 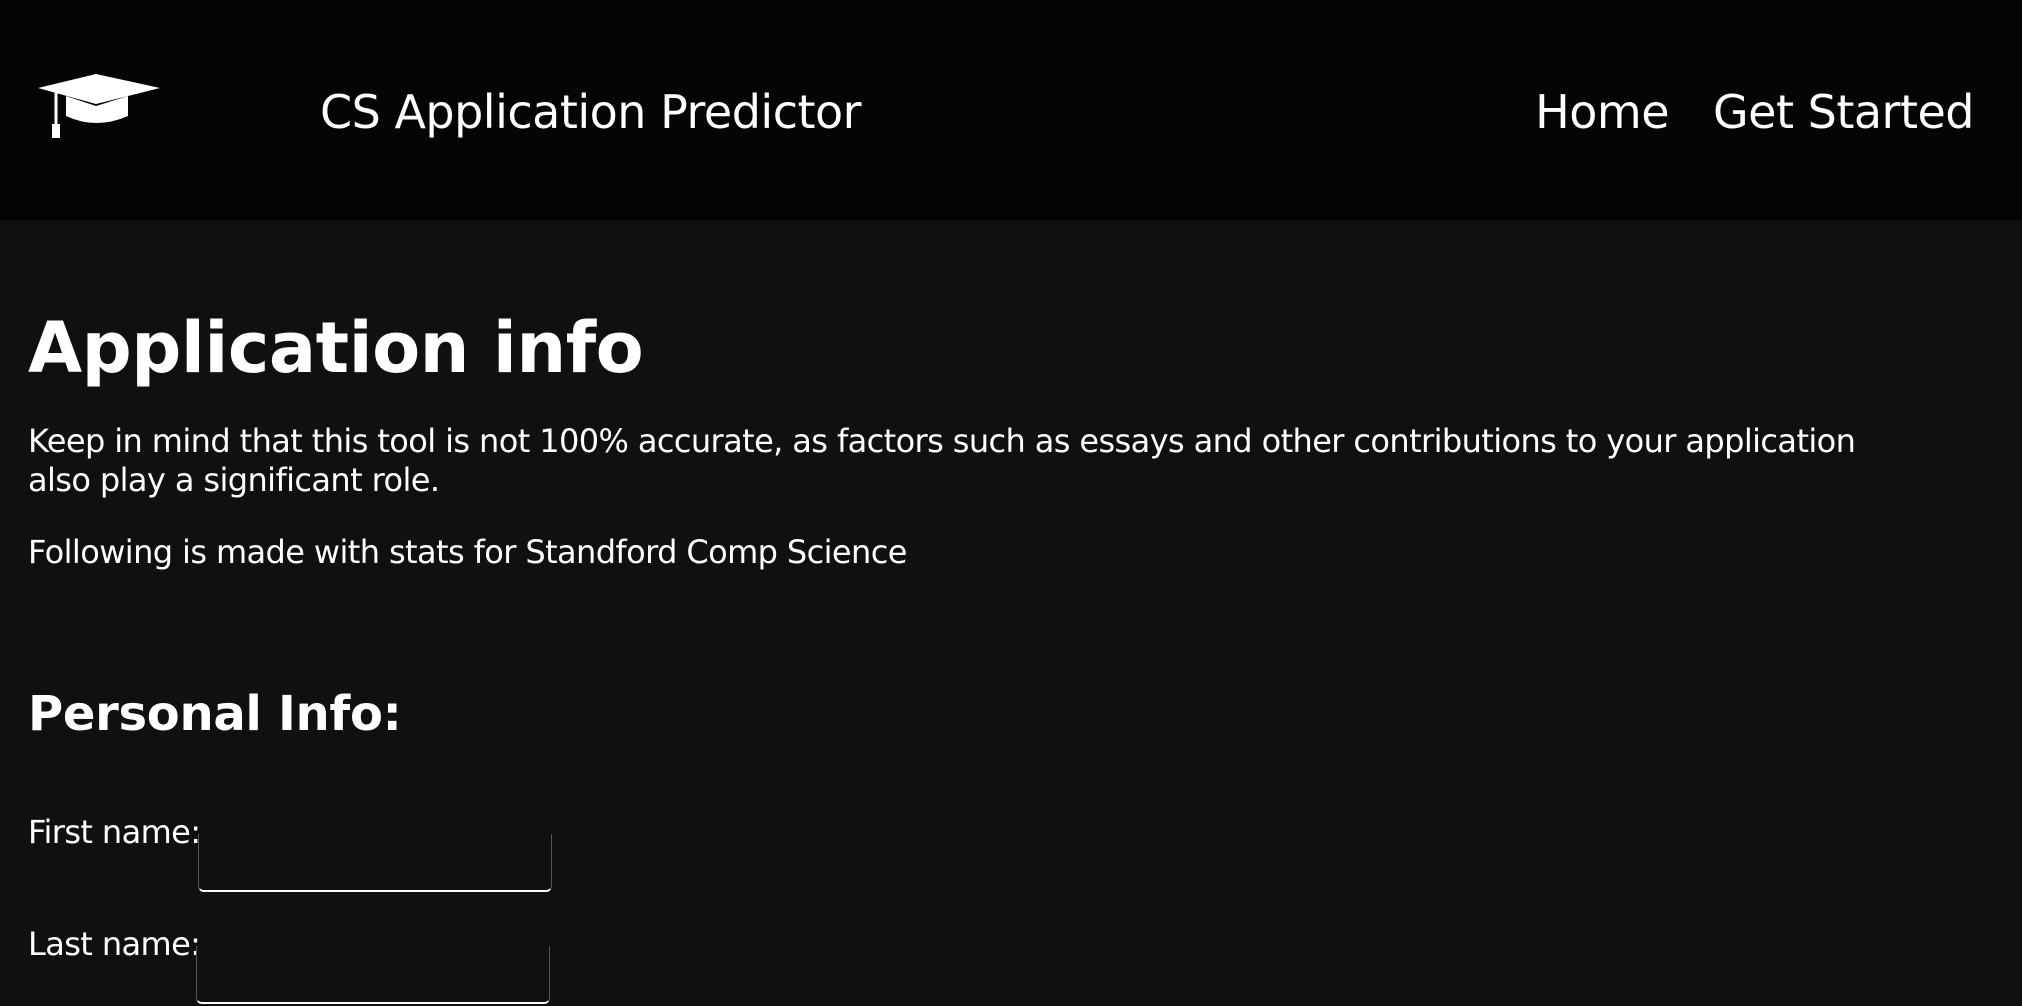 I want to click on nav-links: Home Get Started, so click(x=1754, y=112).